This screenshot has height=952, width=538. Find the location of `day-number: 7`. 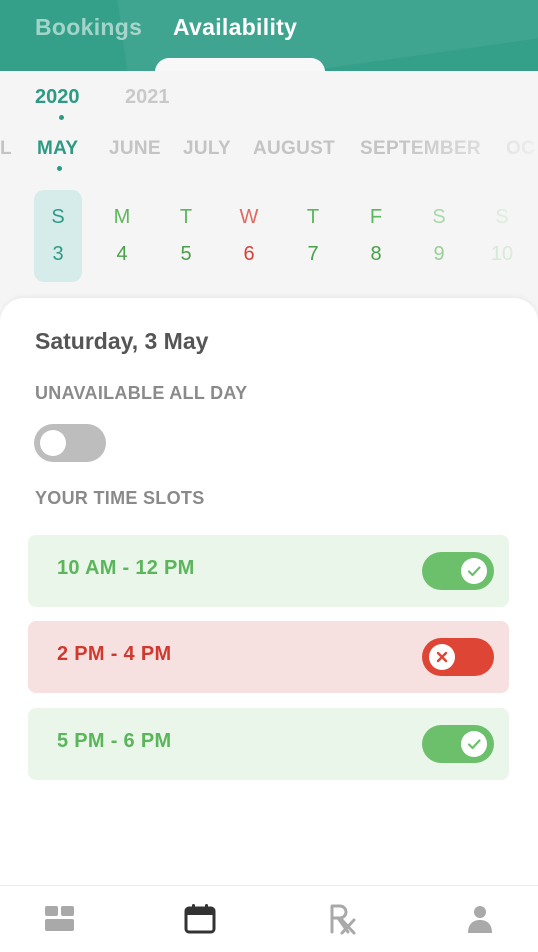

day-number: 7 is located at coordinates (313, 254).